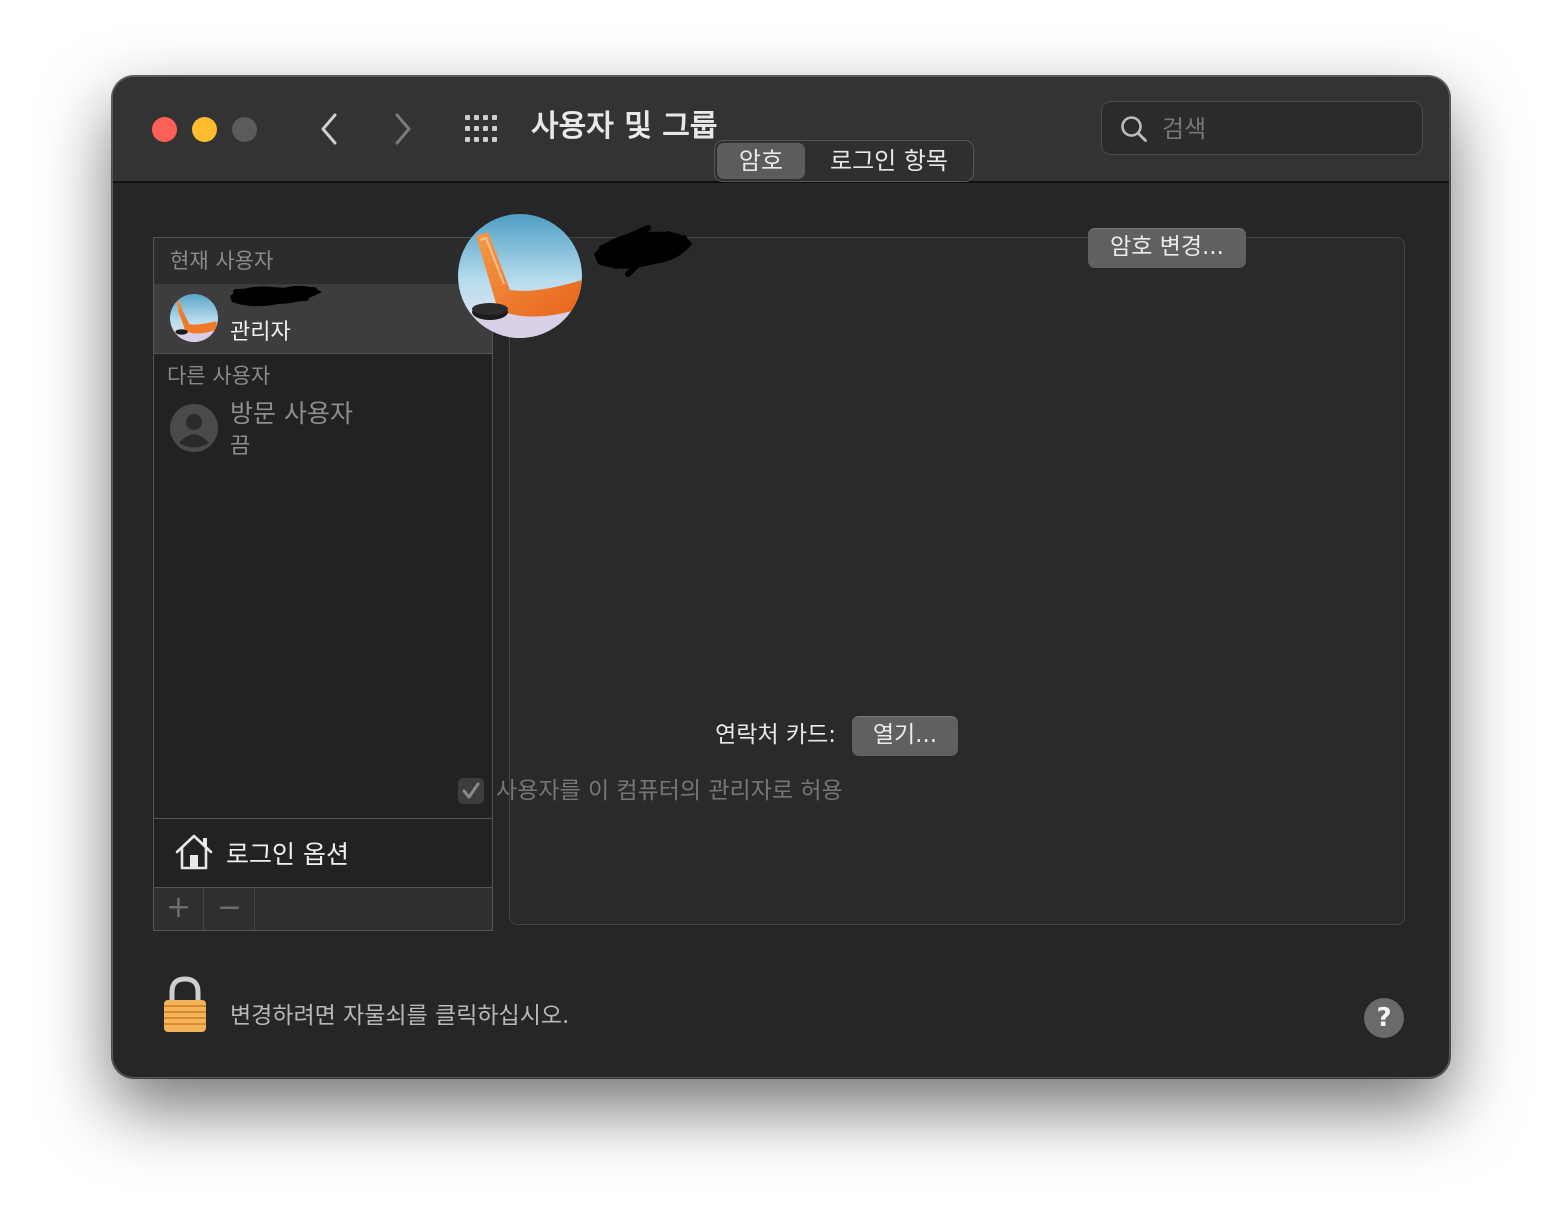 This screenshot has height=1224, width=1560. What do you see at coordinates (194, 318) in the screenshot?
I see `avatar` at bounding box center [194, 318].